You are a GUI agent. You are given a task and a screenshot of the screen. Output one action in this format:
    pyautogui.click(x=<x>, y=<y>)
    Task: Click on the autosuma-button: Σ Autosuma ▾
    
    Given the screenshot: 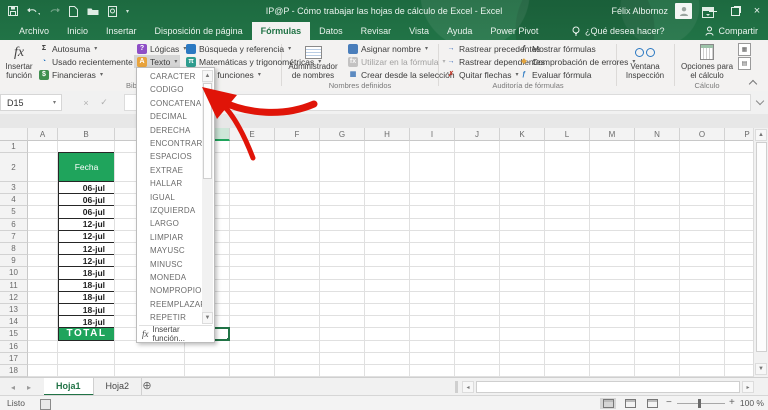 What is the action you would take?
    pyautogui.click(x=68, y=48)
    